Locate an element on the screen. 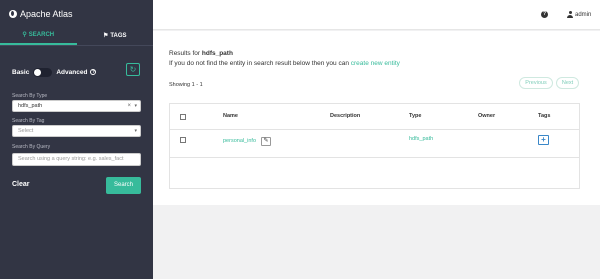  clear-selection-icon: × is located at coordinates (129, 106).